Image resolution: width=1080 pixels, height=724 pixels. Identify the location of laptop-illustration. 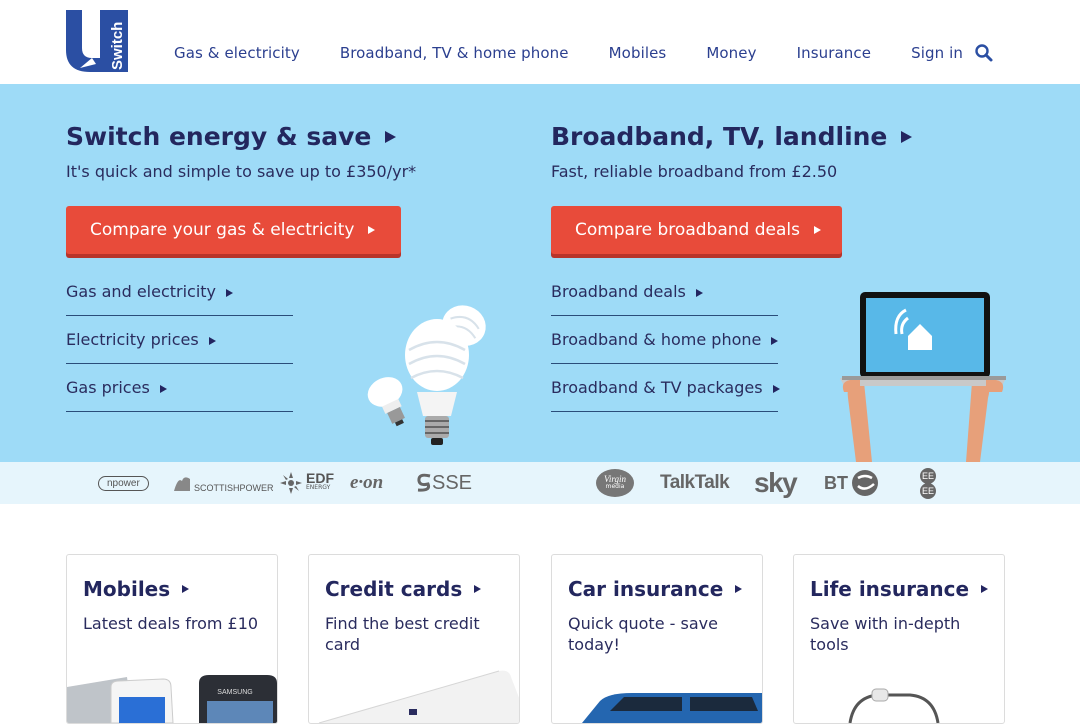
(923, 377).